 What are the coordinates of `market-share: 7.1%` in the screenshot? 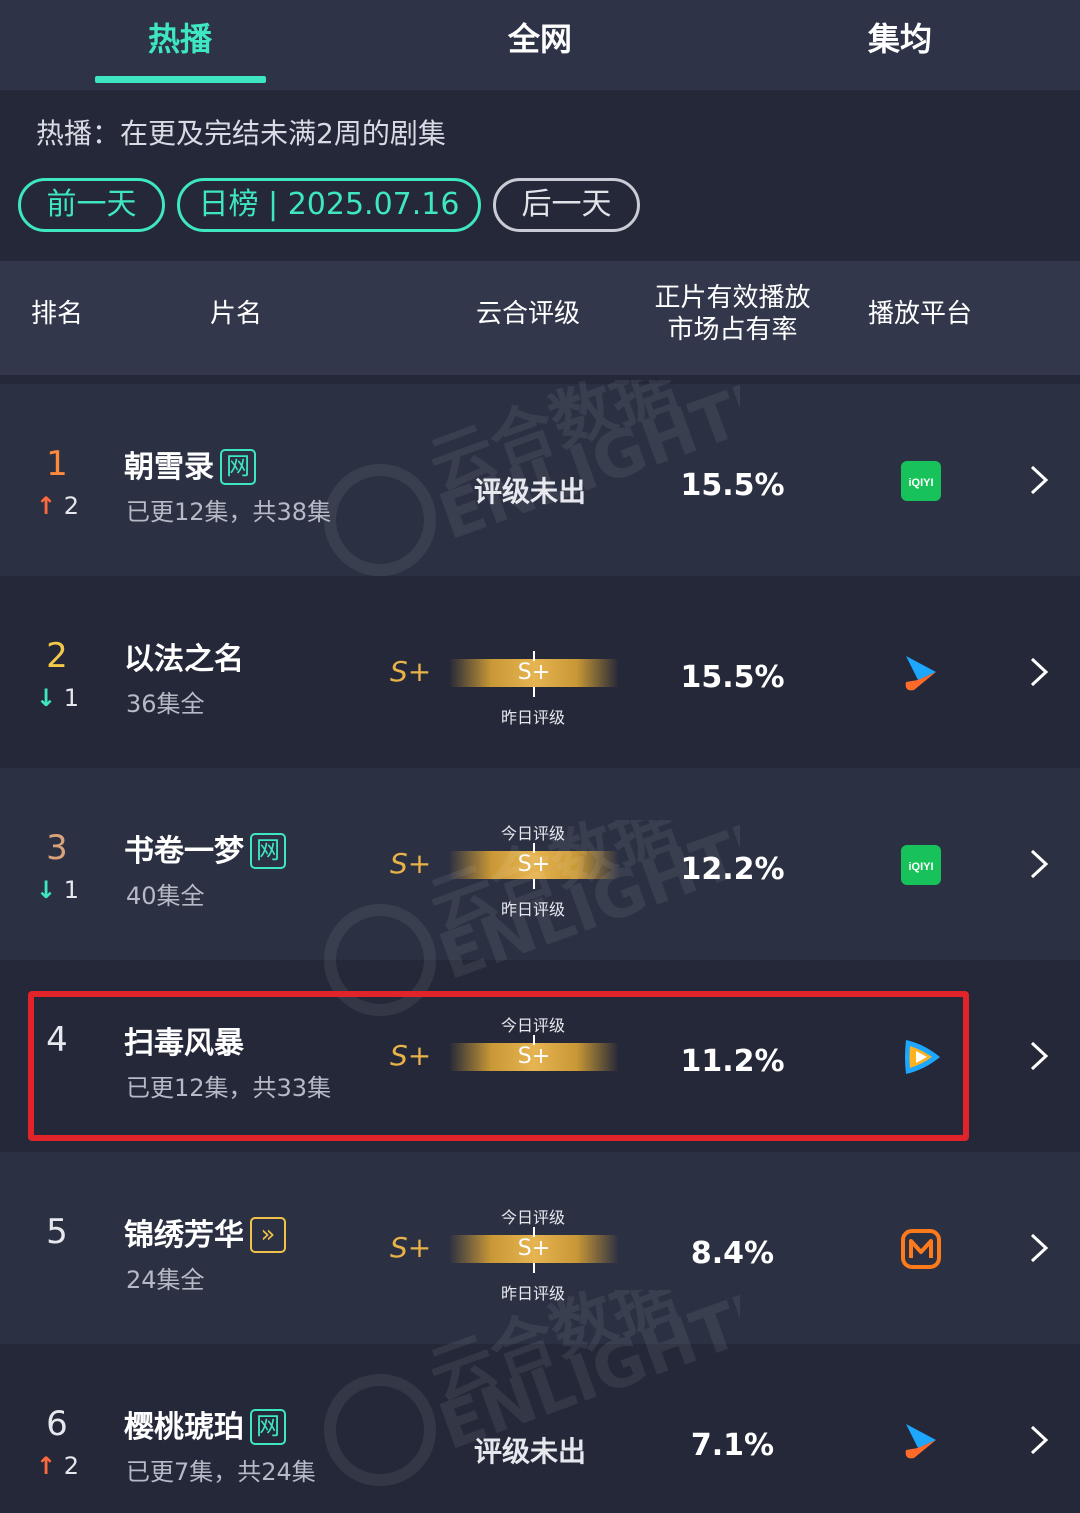 It's located at (732, 1445).